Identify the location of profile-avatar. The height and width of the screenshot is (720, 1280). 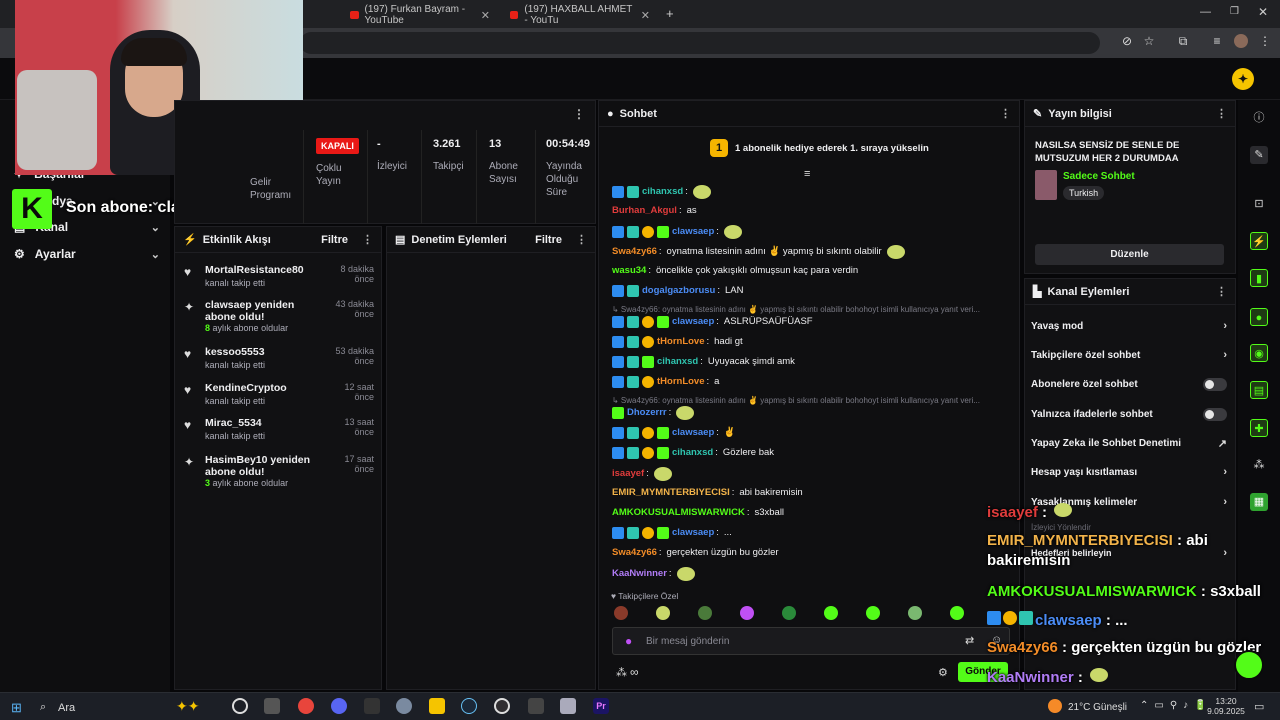
(1241, 41).